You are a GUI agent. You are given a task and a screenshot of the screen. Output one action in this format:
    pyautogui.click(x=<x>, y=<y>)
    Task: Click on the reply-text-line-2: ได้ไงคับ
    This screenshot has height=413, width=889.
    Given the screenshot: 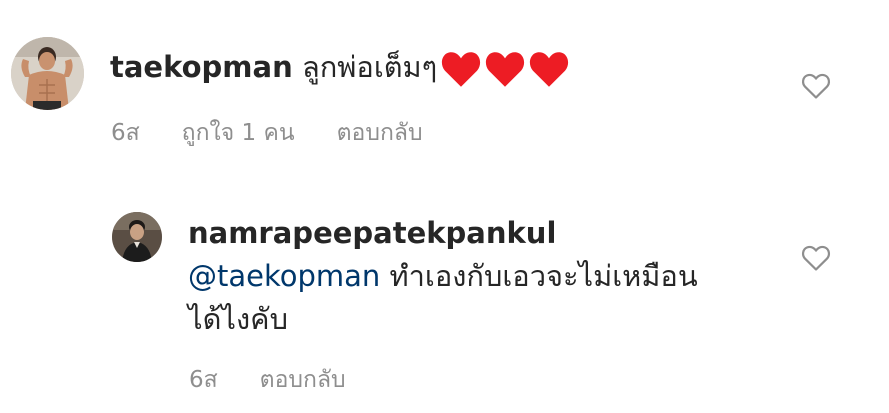 What is the action you would take?
    pyautogui.click(x=238, y=319)
    